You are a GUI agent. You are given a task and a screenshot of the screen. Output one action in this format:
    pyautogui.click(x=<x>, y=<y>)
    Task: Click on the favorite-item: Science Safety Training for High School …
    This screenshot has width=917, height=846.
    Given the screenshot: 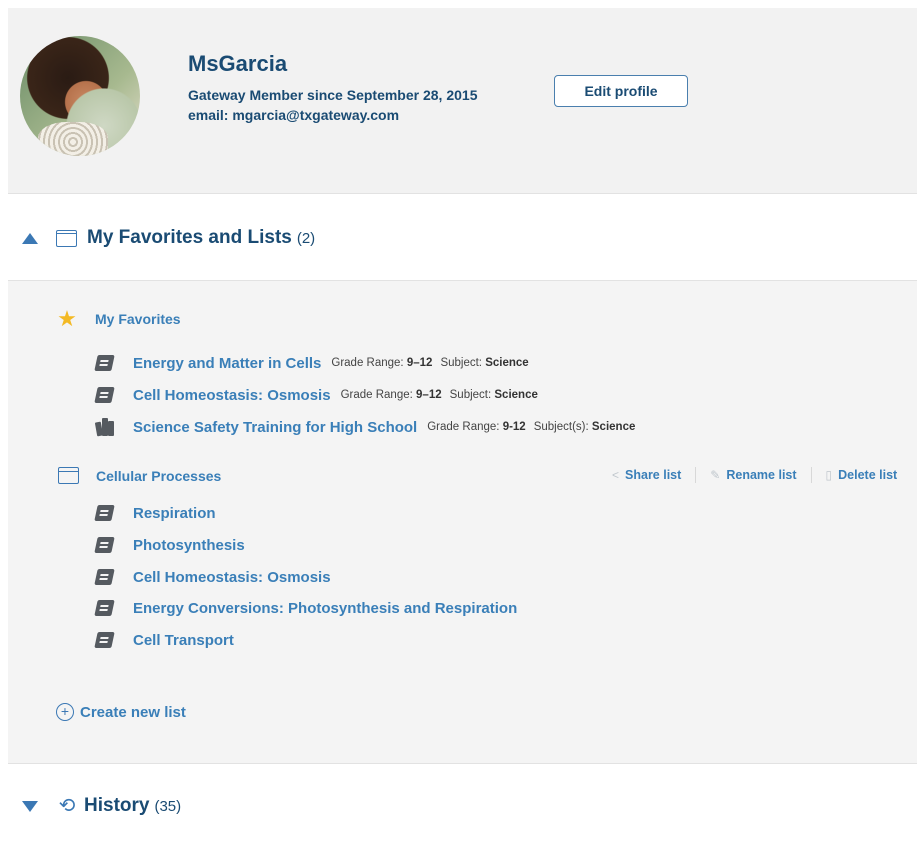 What is the action you would take?
    pyautogui.click(x=365, y=427)
    